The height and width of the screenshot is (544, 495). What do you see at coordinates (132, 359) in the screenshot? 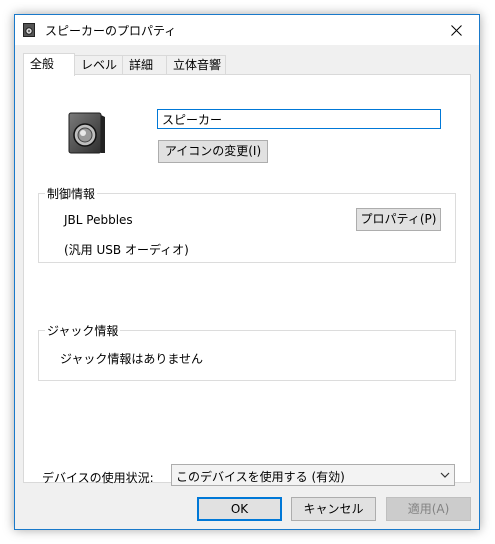
I see `jack-info-text: ジャック情報はありません` at bounding box center [132, 359].